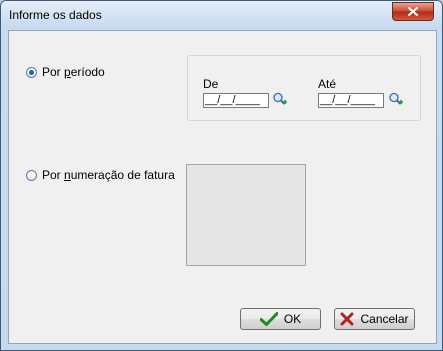 The height and width of the screenshot is (351, 443). Describe the element at coordinates (347, 319) in the screenshot. I see `x-mark-icon` at that location.